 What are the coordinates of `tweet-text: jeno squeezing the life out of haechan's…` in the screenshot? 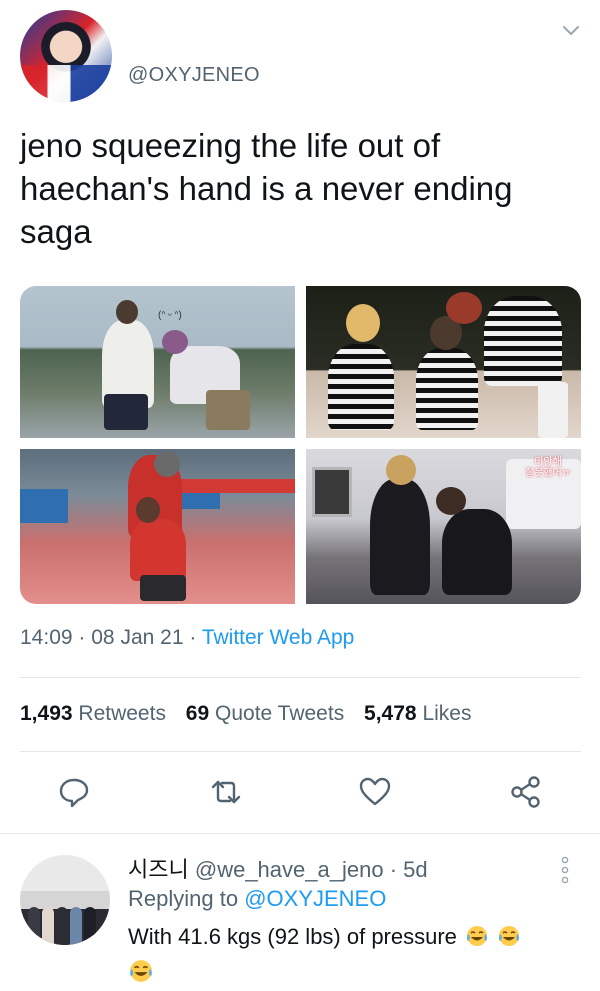 It's located at (266, 188).